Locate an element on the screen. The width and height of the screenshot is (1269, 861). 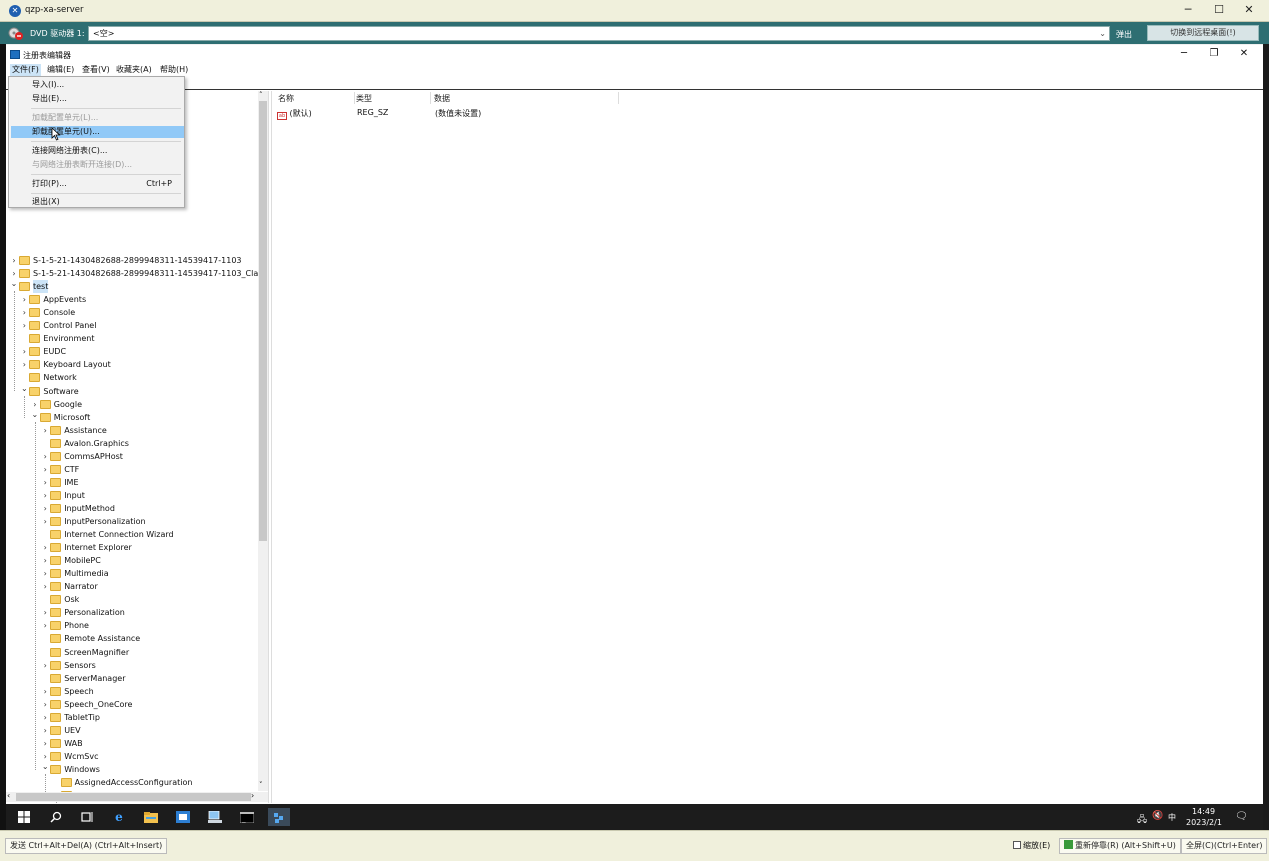
scale-checkbox: 缩放(E) is located at coordinates (1031, 845).